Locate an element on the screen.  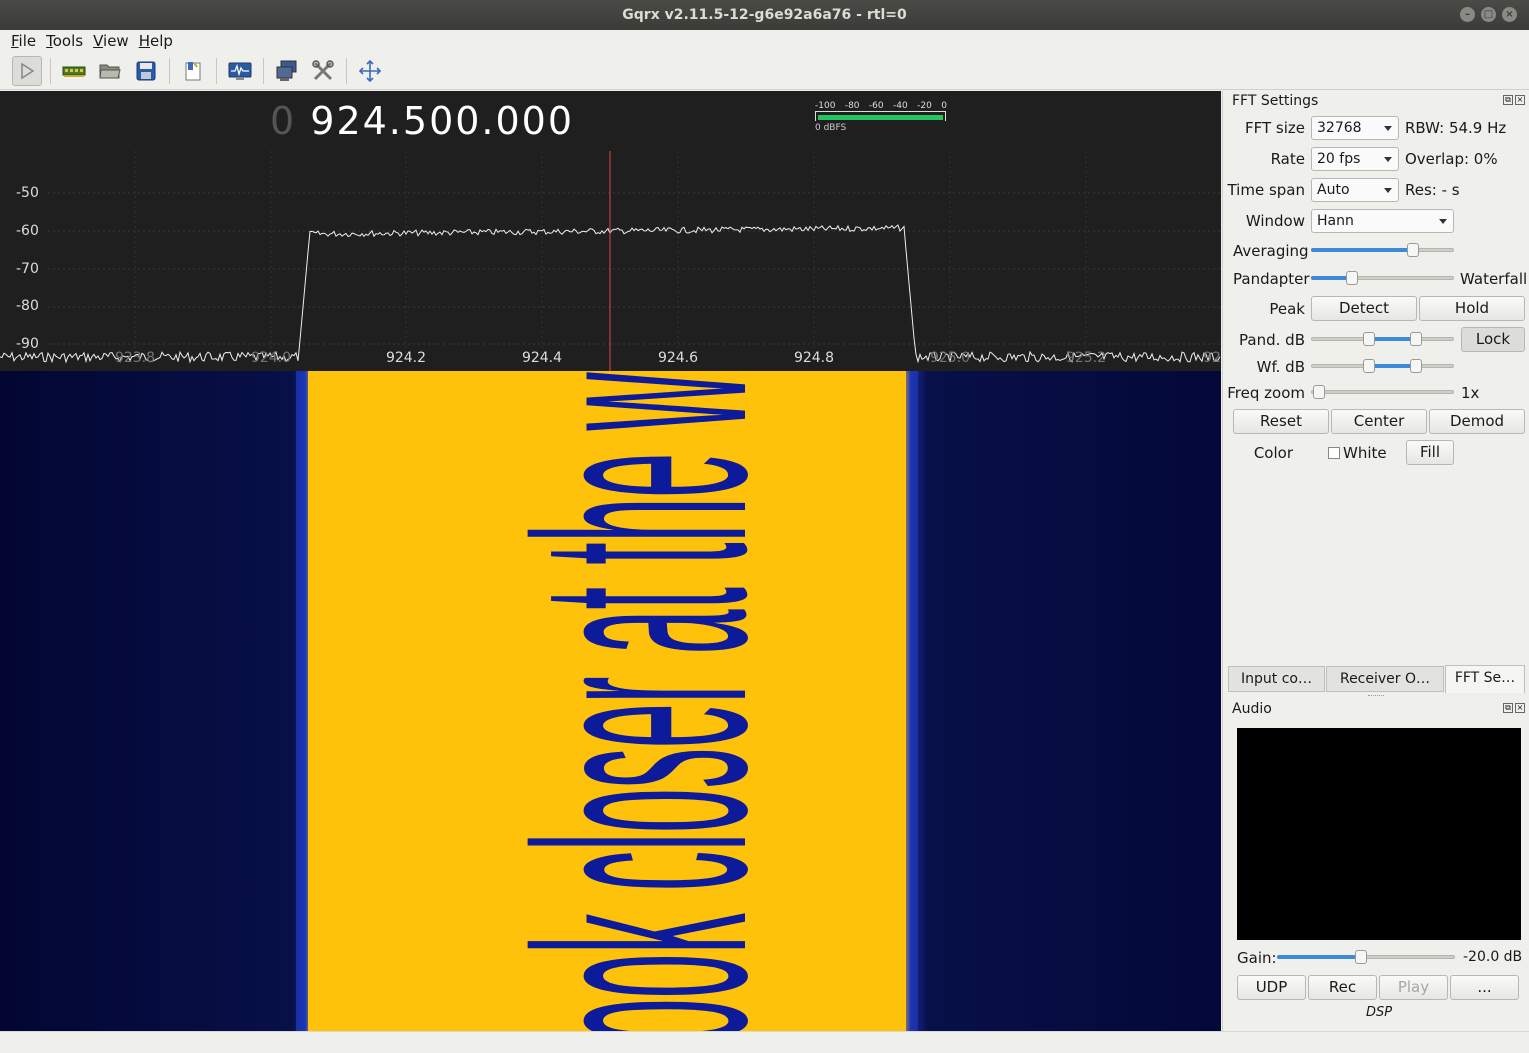
averaging-label: Averaging is located at coordinates (1271, 251).